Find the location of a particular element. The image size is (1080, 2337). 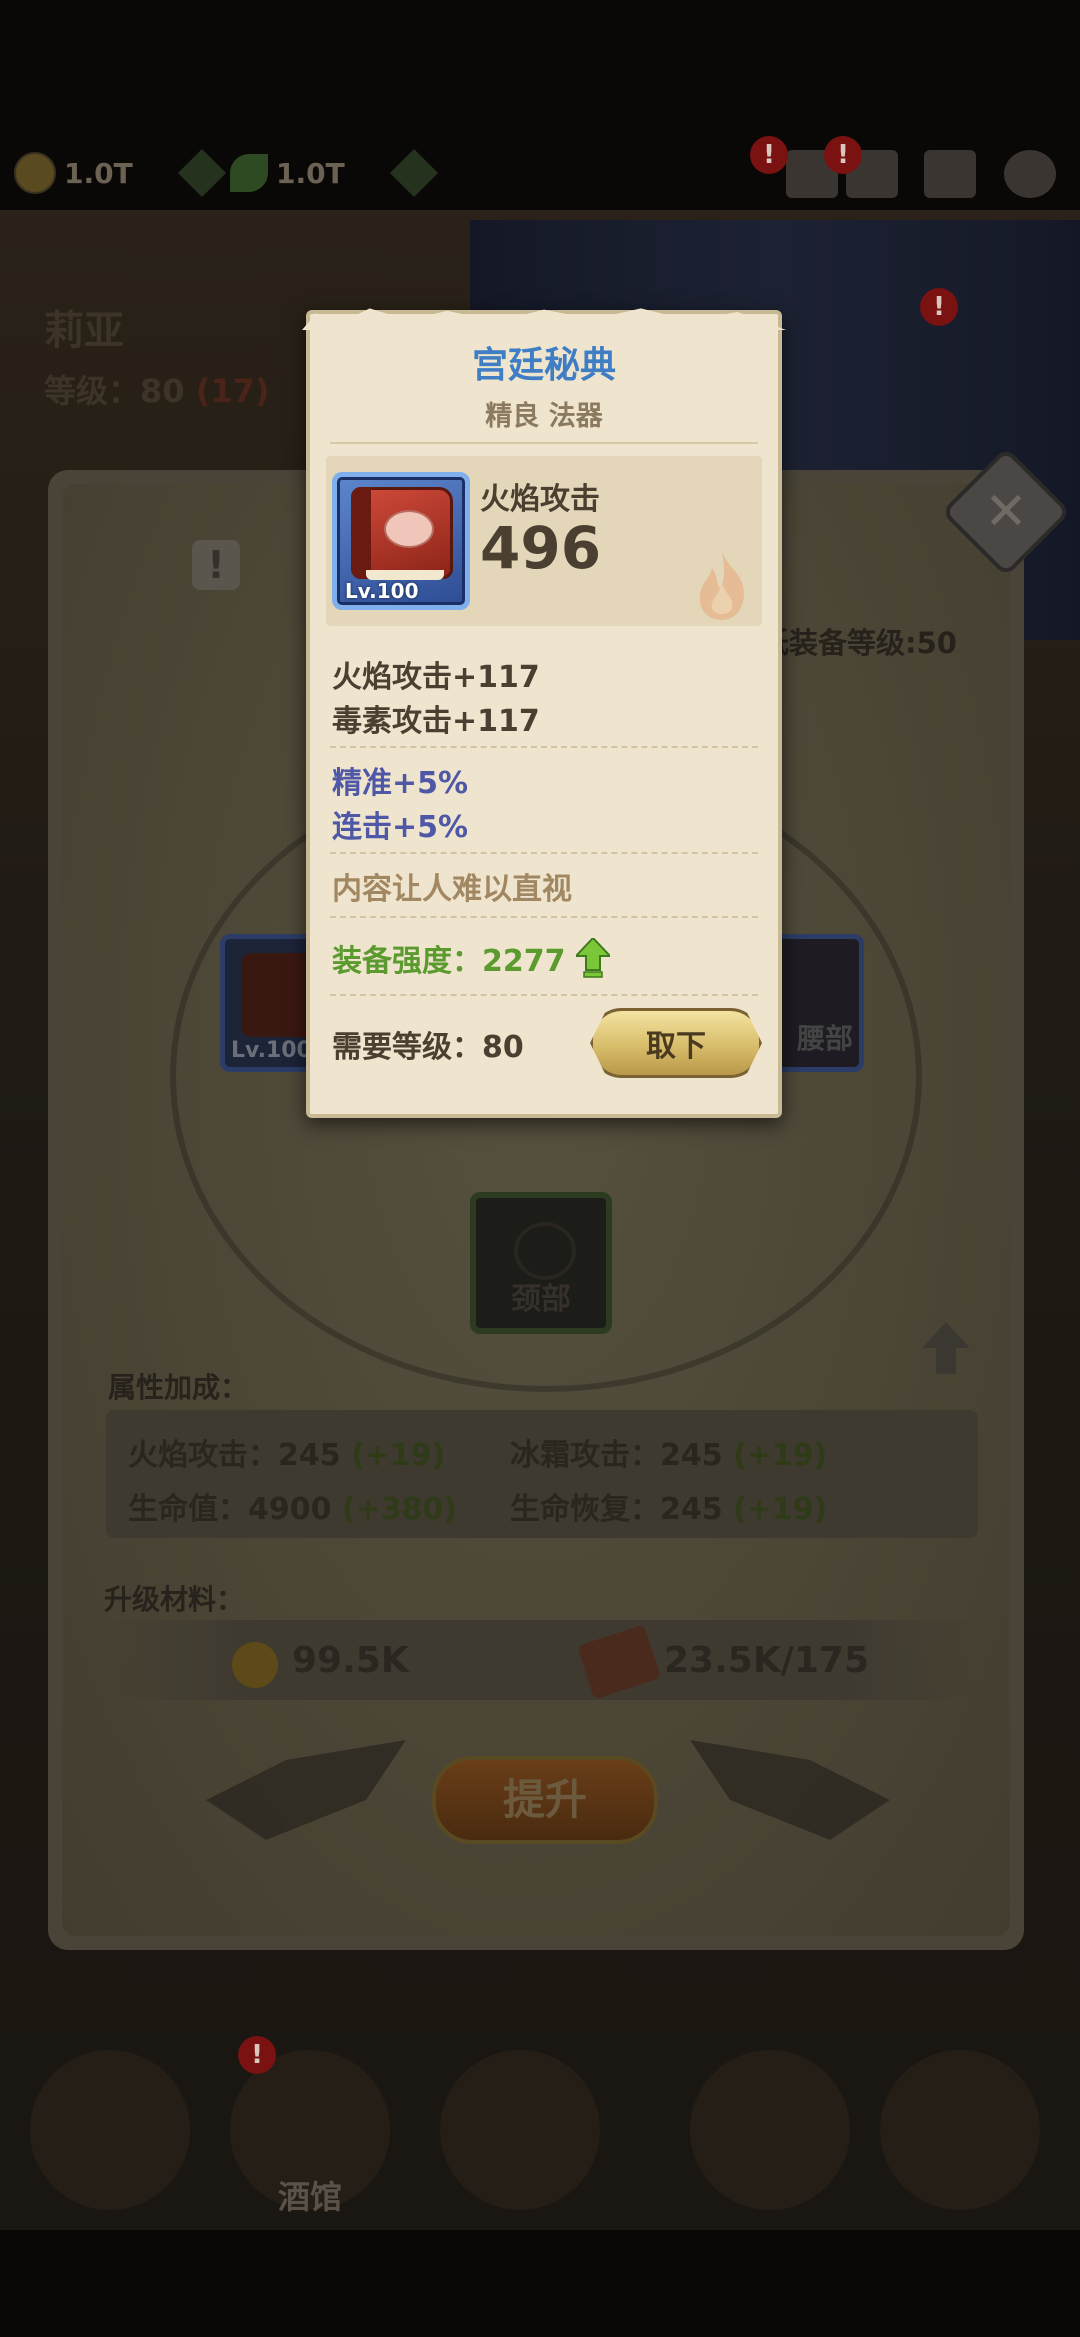

equip-slot-neck: 颈部 is located at coordinates (541, 1263).